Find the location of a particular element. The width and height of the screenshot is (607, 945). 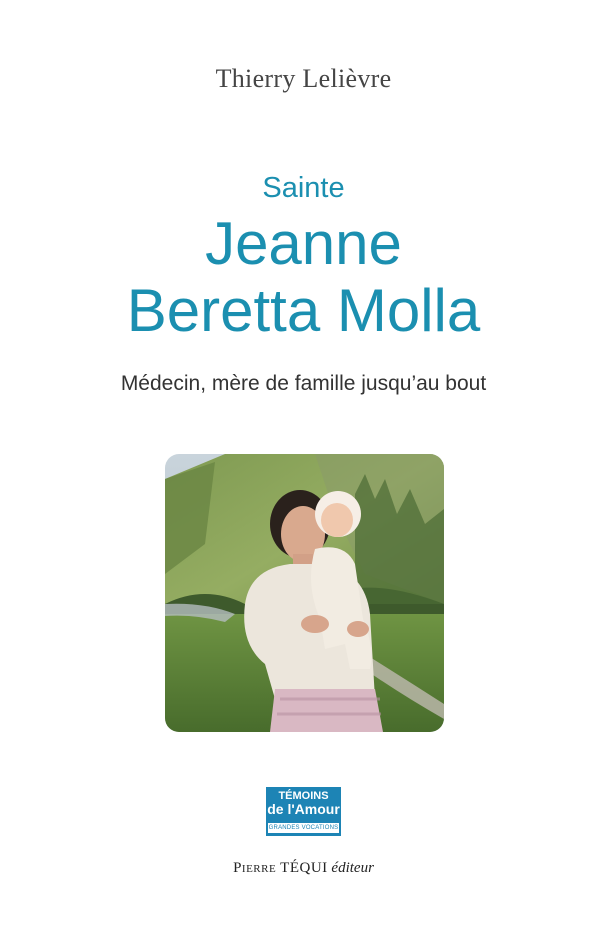

cover-photo-mother-and-child is located at coordinates (304, 593).